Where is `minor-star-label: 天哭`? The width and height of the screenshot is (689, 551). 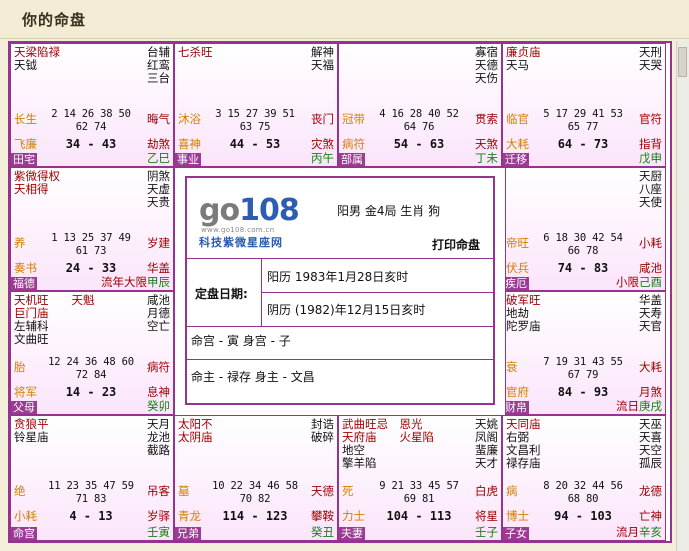 minor-star-label: 天哭 is located at coordinates (650, 65).